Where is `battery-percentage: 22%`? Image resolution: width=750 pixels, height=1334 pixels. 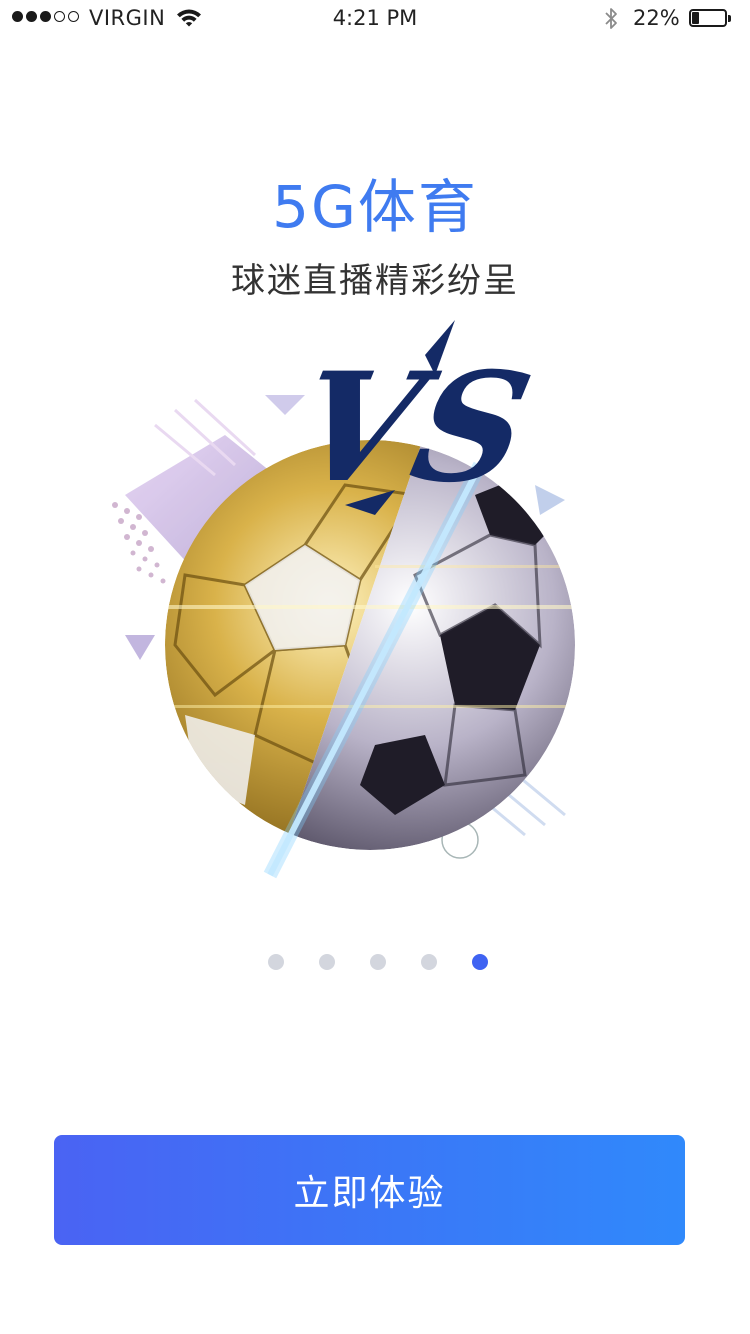
battery-percentage: 22% is located at coordinates (656, 18).